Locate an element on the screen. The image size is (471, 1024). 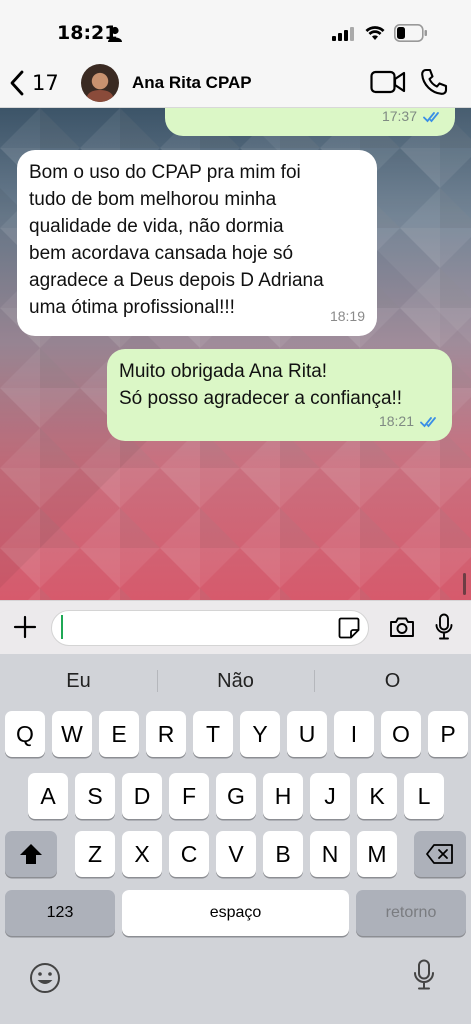
key-n: N is located at coordinates (330, 854).